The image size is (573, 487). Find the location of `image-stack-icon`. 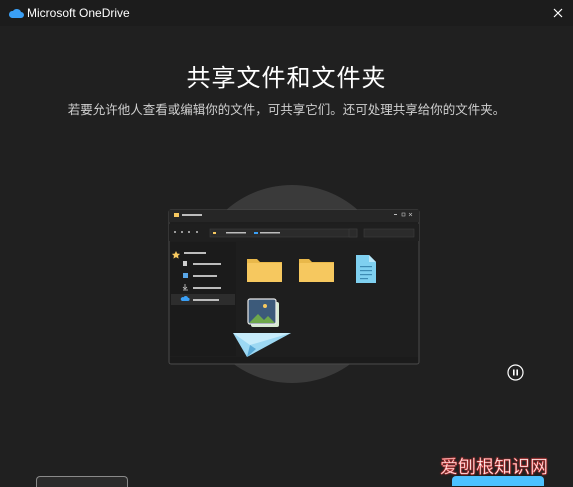

image-stack-icon is located at coordinates (263, 312).